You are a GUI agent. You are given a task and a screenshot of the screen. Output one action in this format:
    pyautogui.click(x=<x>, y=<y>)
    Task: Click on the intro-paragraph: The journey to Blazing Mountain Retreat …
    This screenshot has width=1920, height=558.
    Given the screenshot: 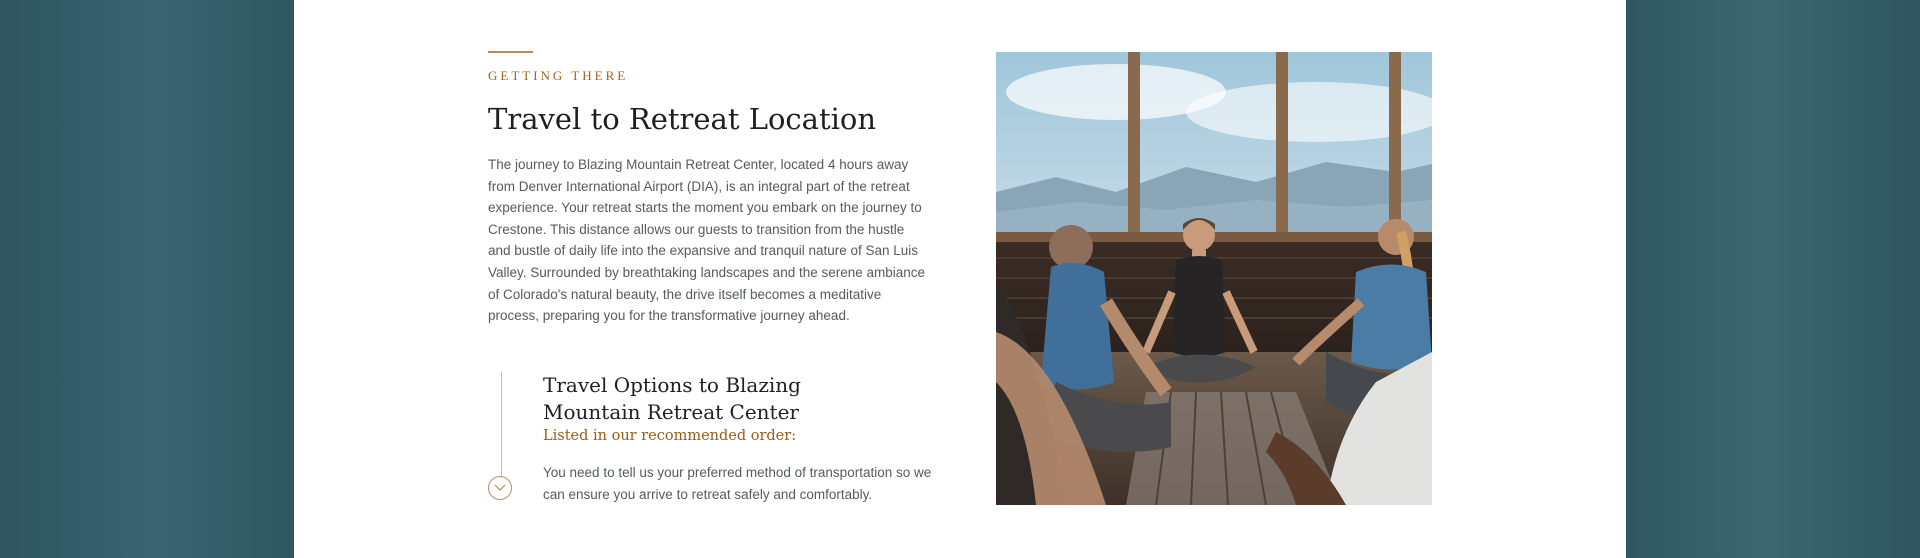 What is the action you would take?
    pyautogui.click(x=707, y=240)
    